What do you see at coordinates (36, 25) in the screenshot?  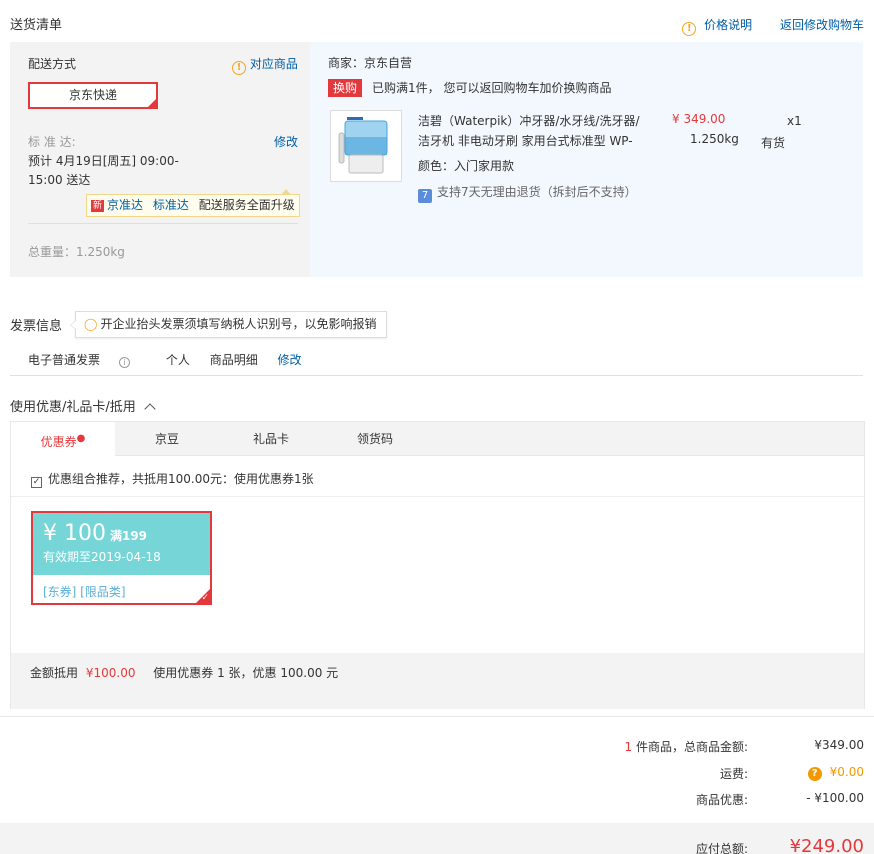 I see `shipping-section-title: 送货清单` at bounding box center [36, 25].